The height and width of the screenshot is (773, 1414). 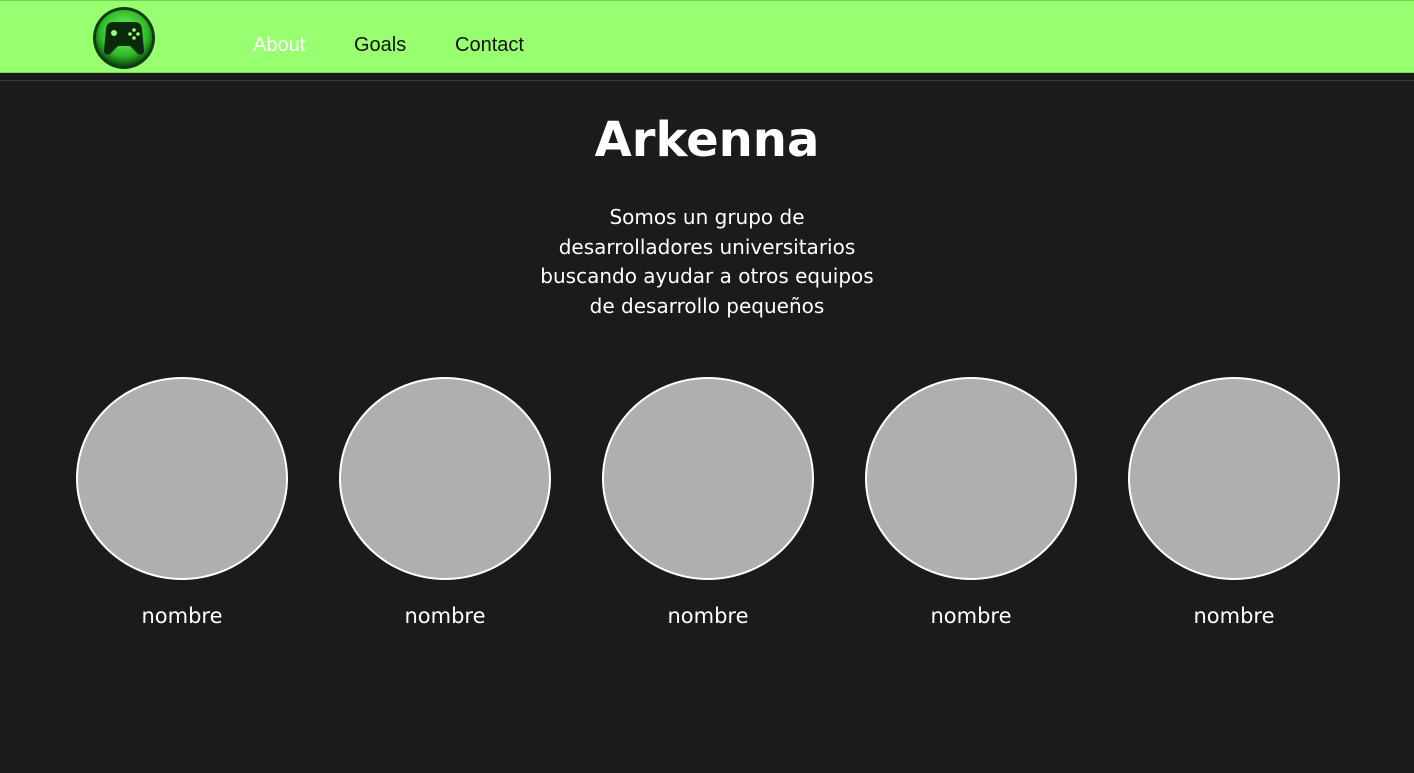 What do you see at coordinates (707, 140) in the screenshot?
I see `page-title: Arkenna` at bounding box center [707, 140].